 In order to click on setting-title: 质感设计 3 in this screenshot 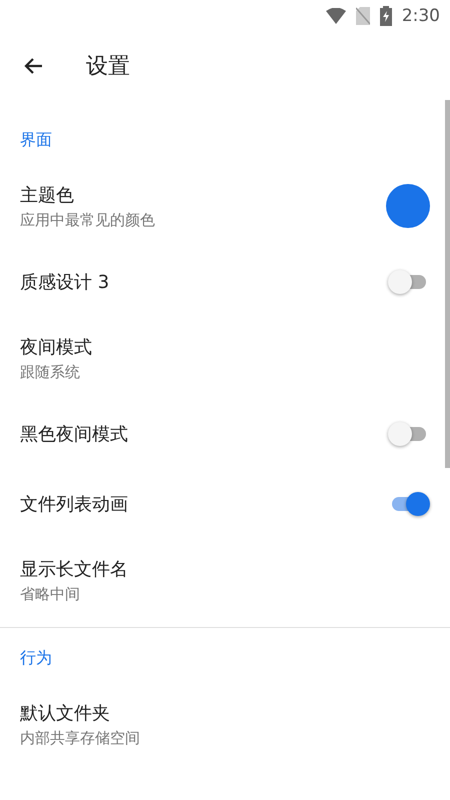, I will do `click(65, 282)`.